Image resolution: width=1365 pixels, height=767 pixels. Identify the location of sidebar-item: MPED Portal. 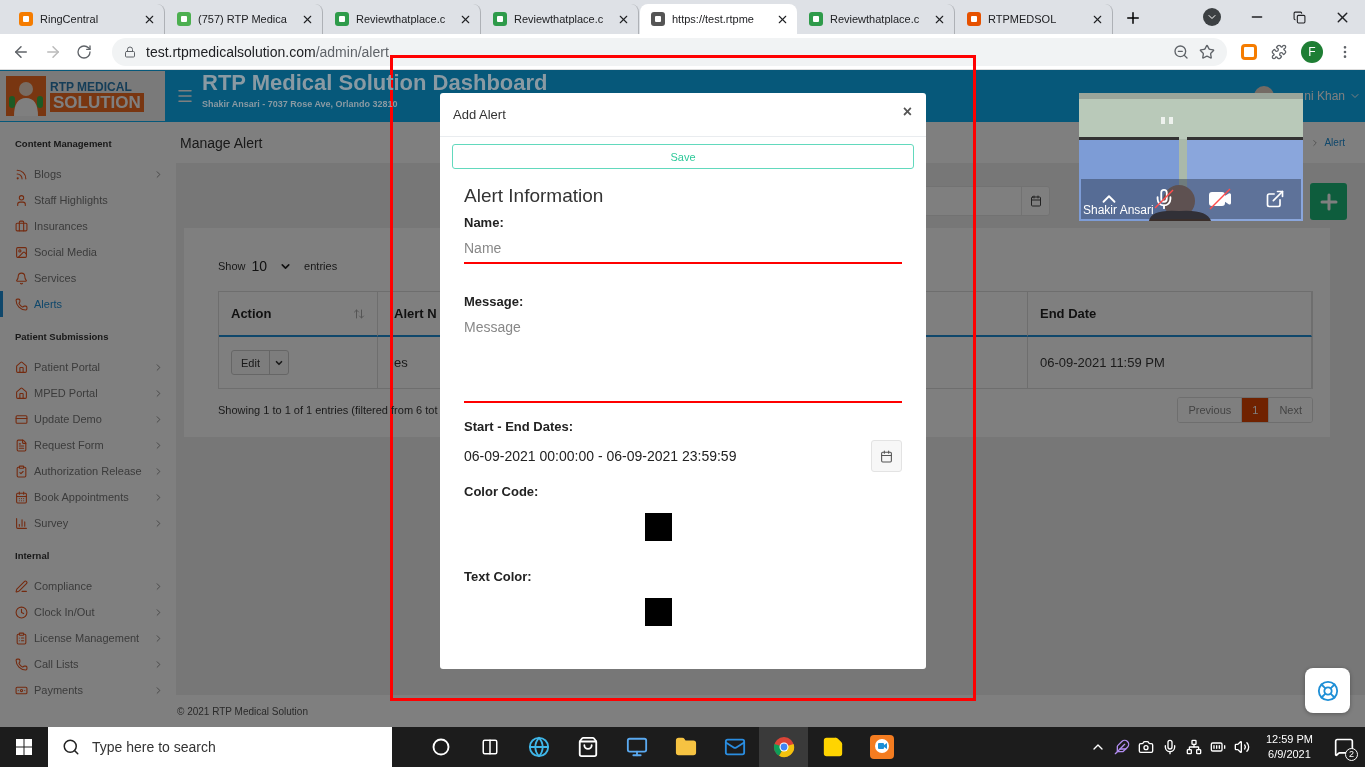
(88, 393).